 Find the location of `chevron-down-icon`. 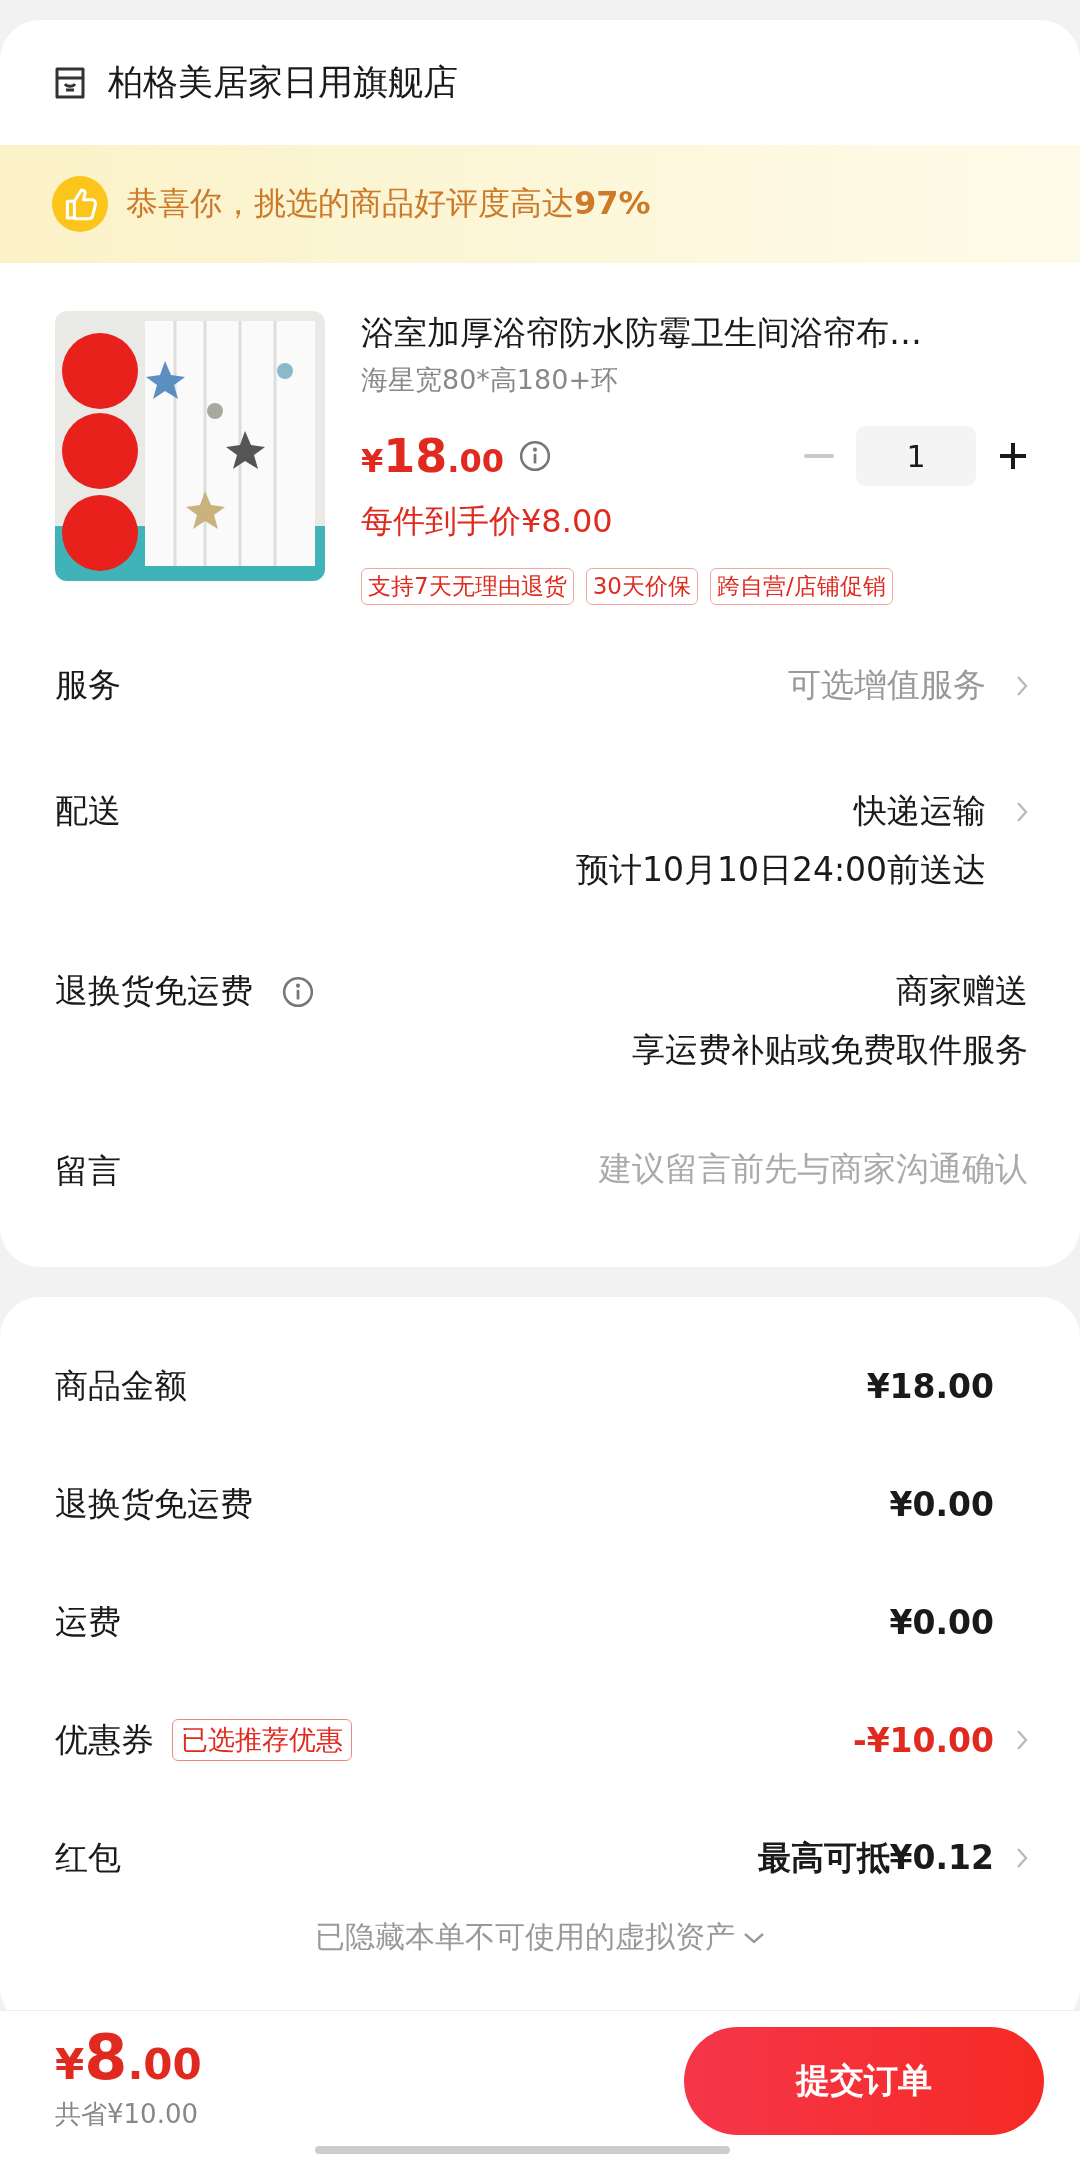

chevron-down-icon is located at coordinates (754, 1937).